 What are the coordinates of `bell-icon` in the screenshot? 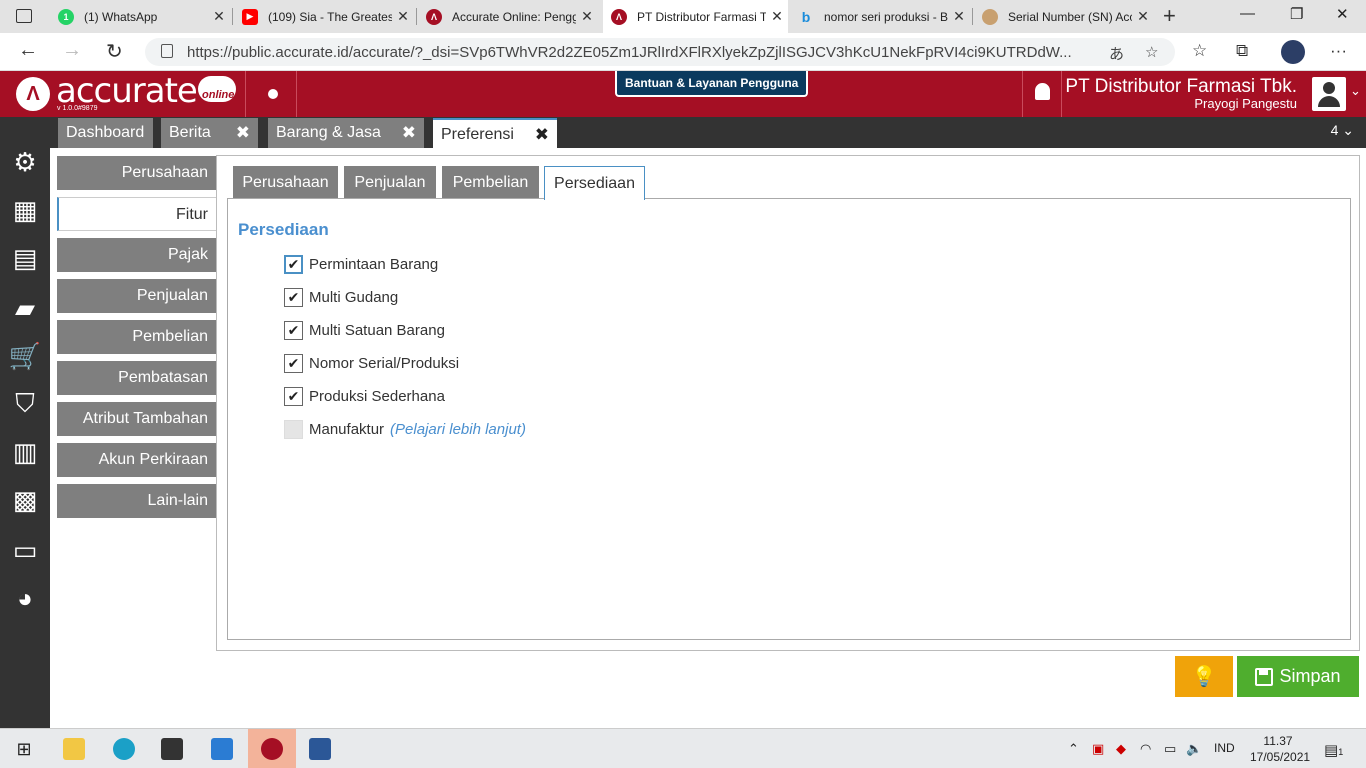 It's located at (1042, 91).